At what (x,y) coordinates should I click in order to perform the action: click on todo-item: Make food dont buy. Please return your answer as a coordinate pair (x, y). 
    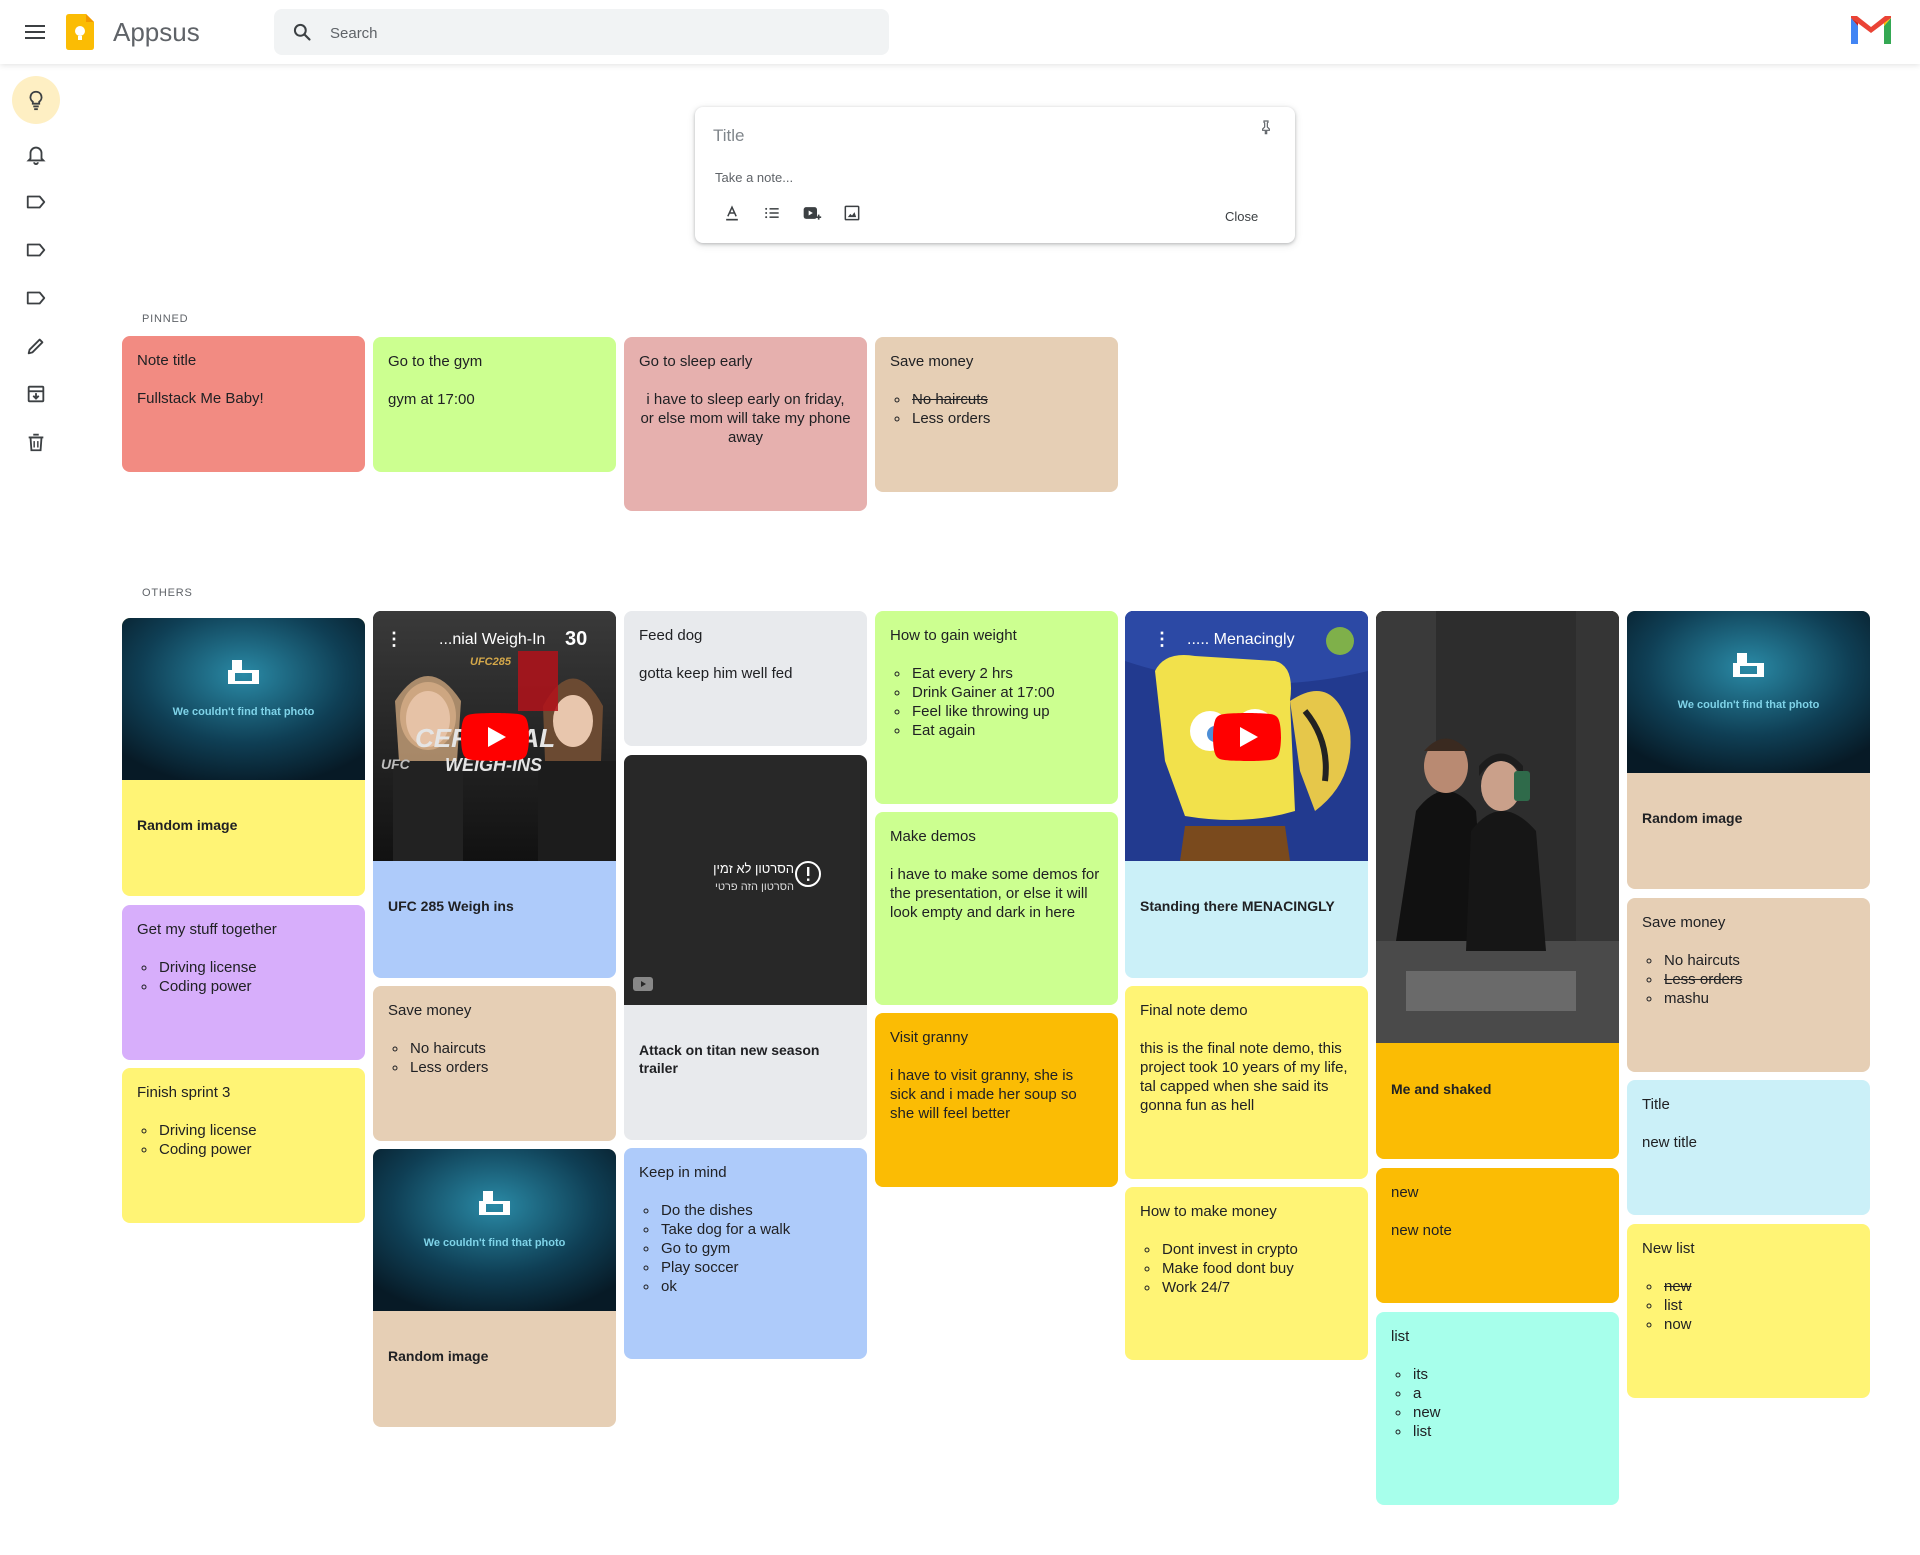
    Looking at the image, I should click on (1229, 1268).